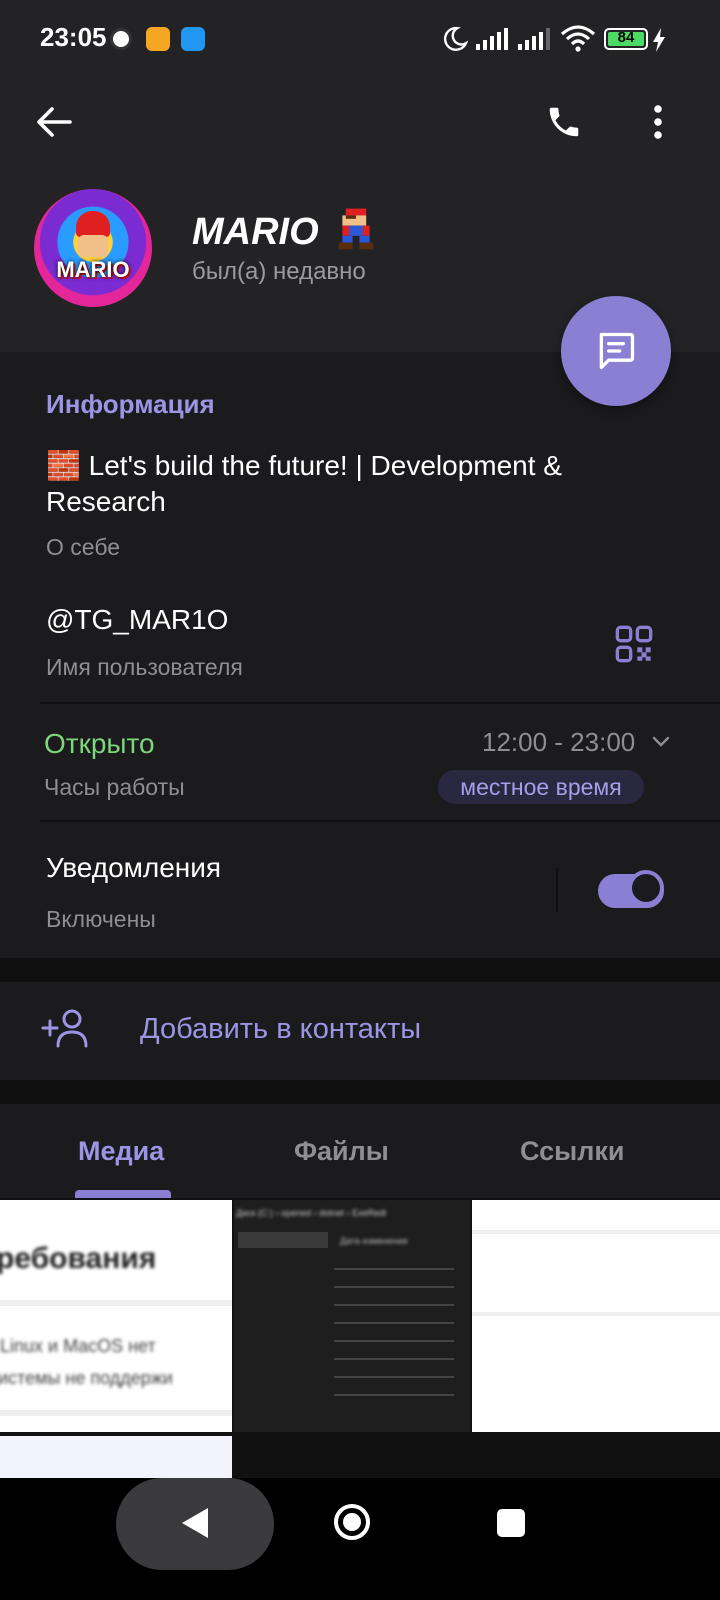 The width and height of the screenshot is (720, 1600). Describe the element at coordinates (193, 39) in the screenshot. I see `upload-app-icon` at that location.